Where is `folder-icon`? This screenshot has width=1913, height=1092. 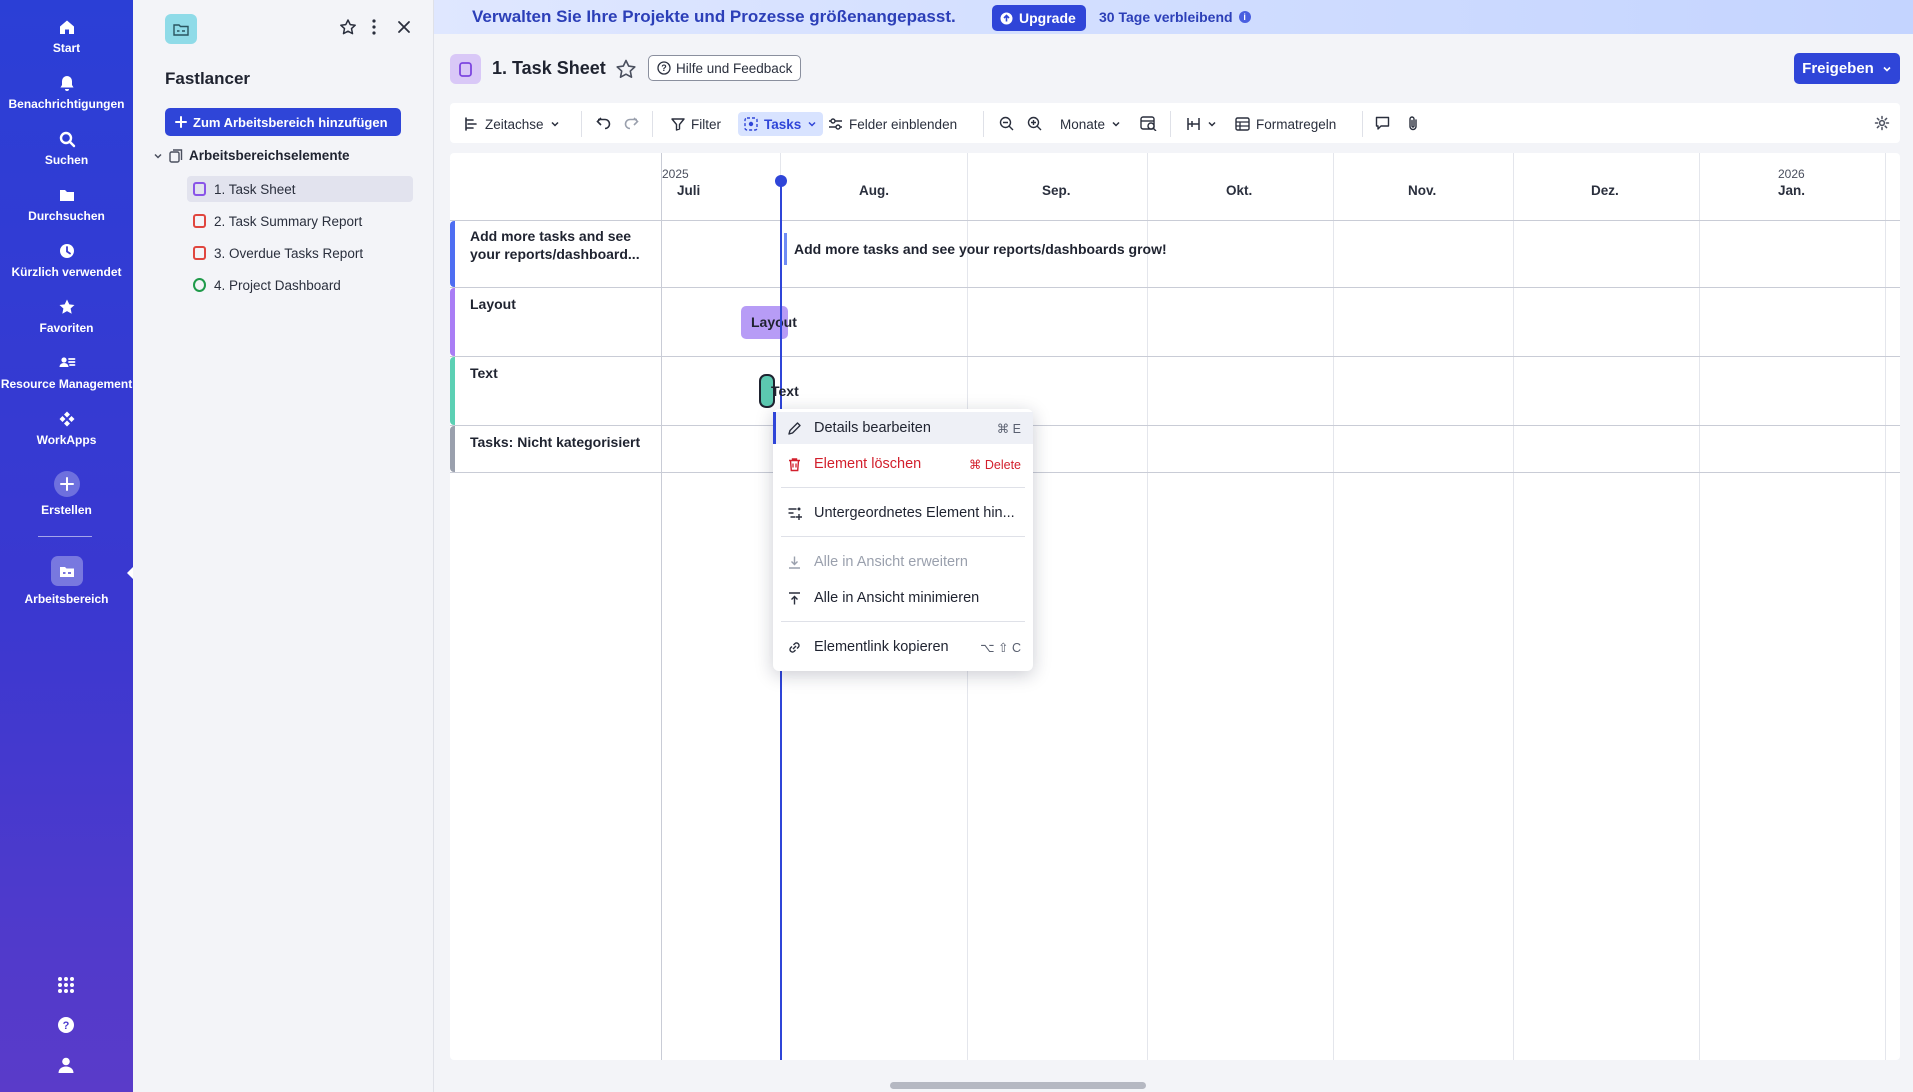
folder-icon is located at coordinates (66, 195).